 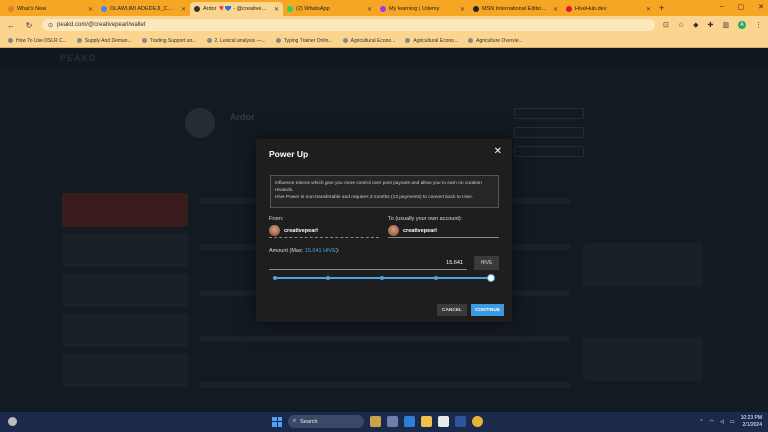 I want to click on clock: 10:23 PM 2/1/2024, so click(x=751, y=421).